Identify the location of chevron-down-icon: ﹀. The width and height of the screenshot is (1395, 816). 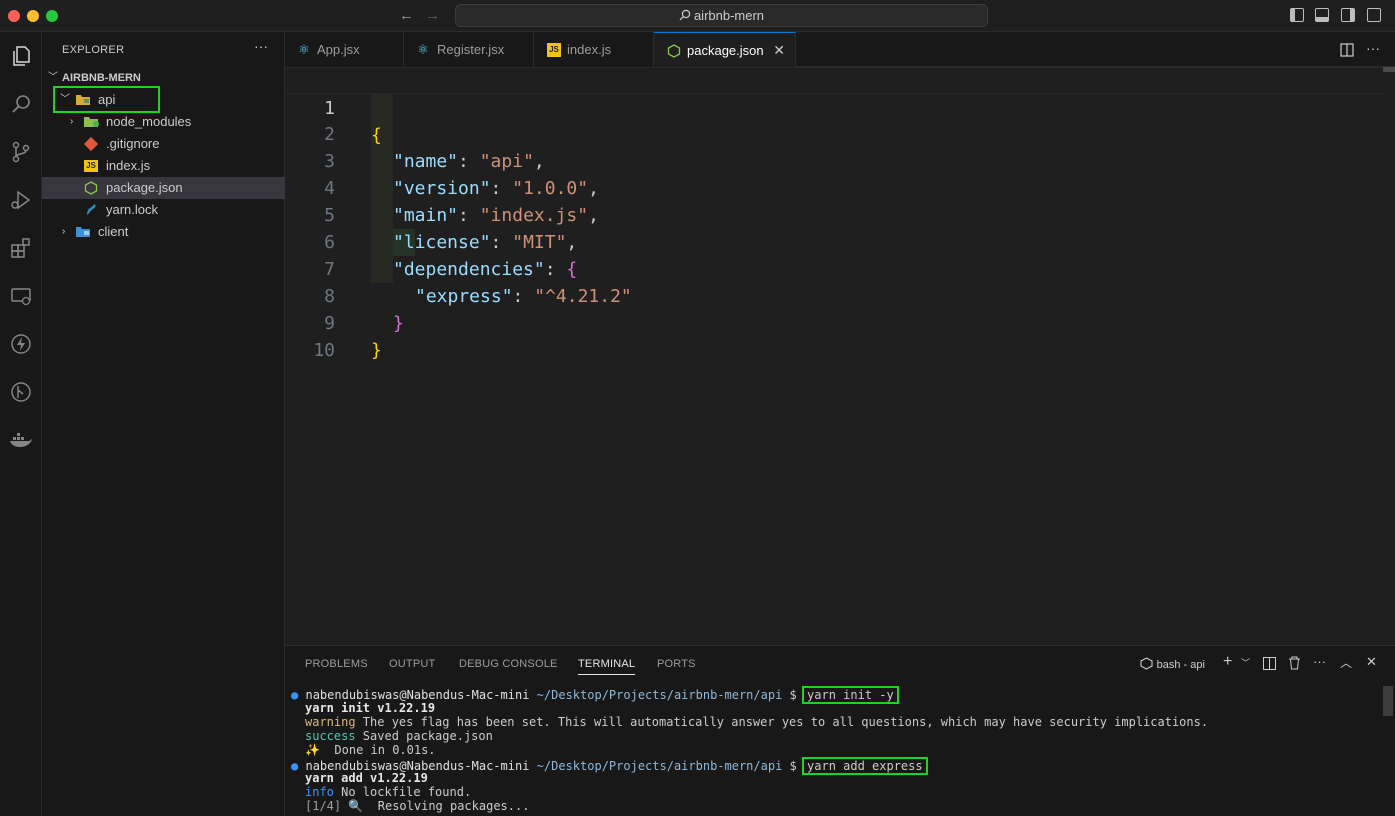
(1245, 662).